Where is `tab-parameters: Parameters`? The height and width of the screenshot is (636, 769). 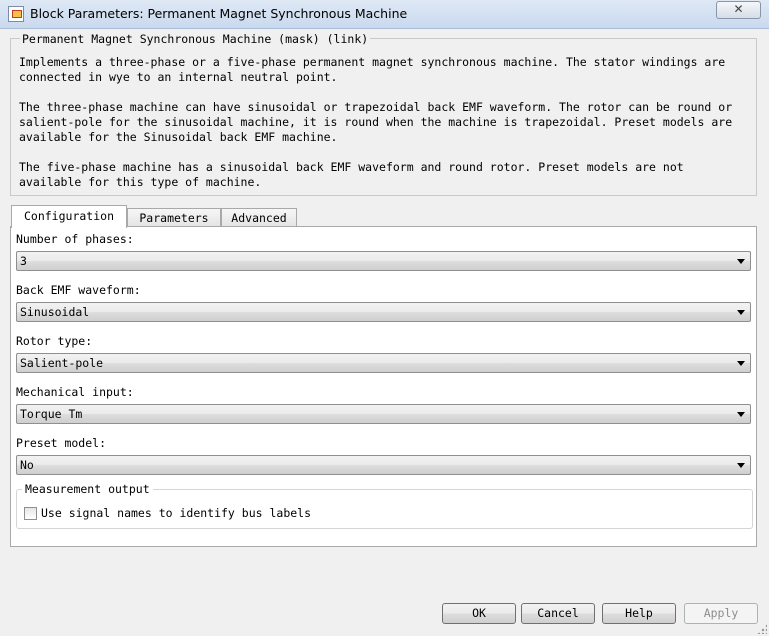
tab-parameters: Parameters is located at coordinates (174, 217).